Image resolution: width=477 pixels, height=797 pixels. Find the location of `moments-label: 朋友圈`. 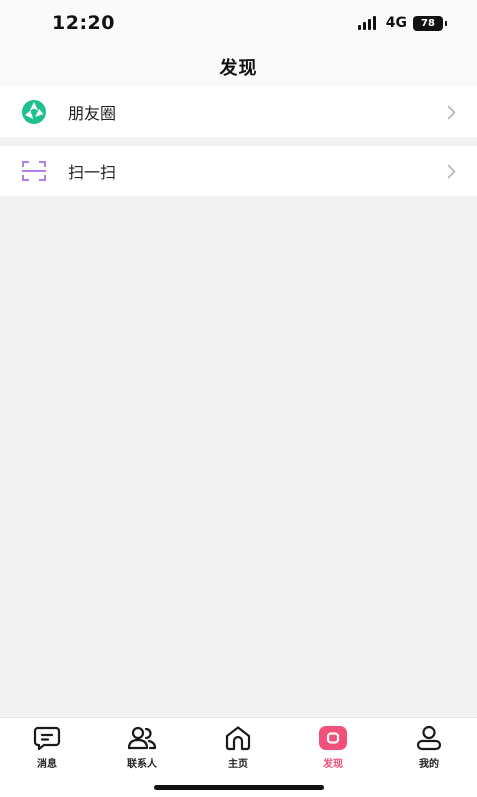

moments-label: 朋友圈 is located at coordinates (92, 113).